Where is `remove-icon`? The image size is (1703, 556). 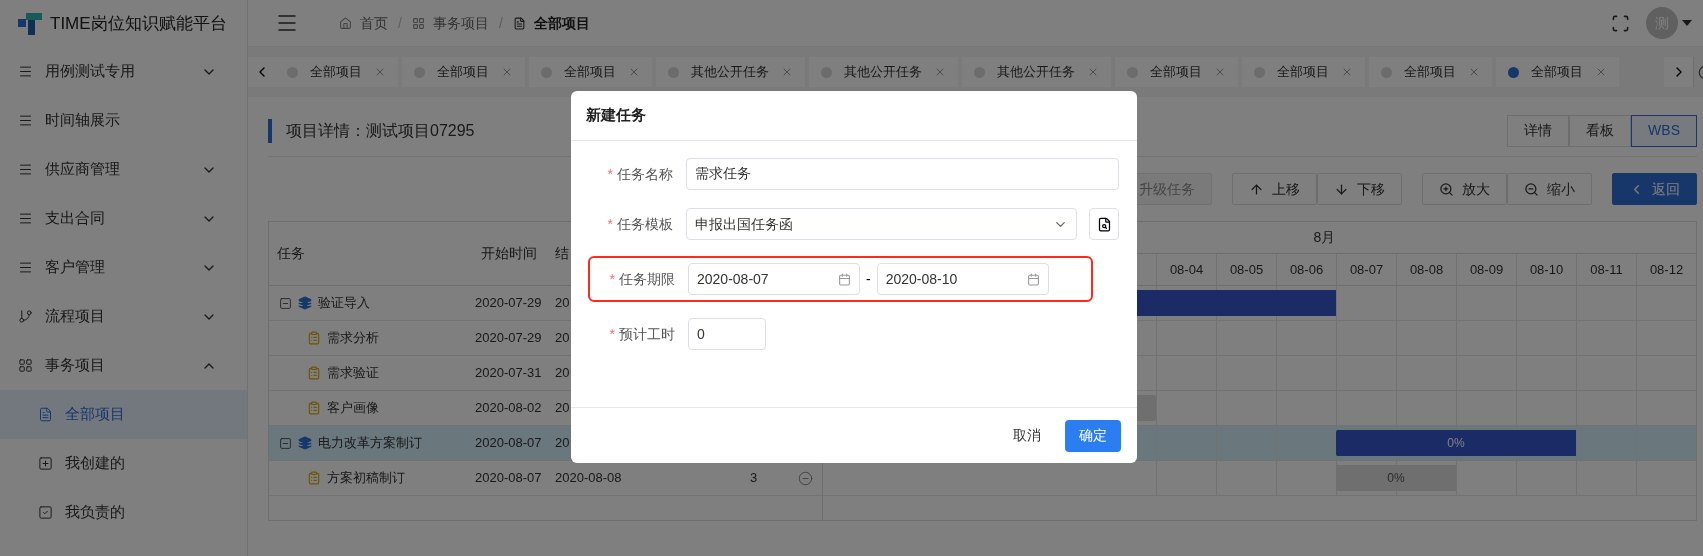
remove-icon is located at coordinates (805, 478).